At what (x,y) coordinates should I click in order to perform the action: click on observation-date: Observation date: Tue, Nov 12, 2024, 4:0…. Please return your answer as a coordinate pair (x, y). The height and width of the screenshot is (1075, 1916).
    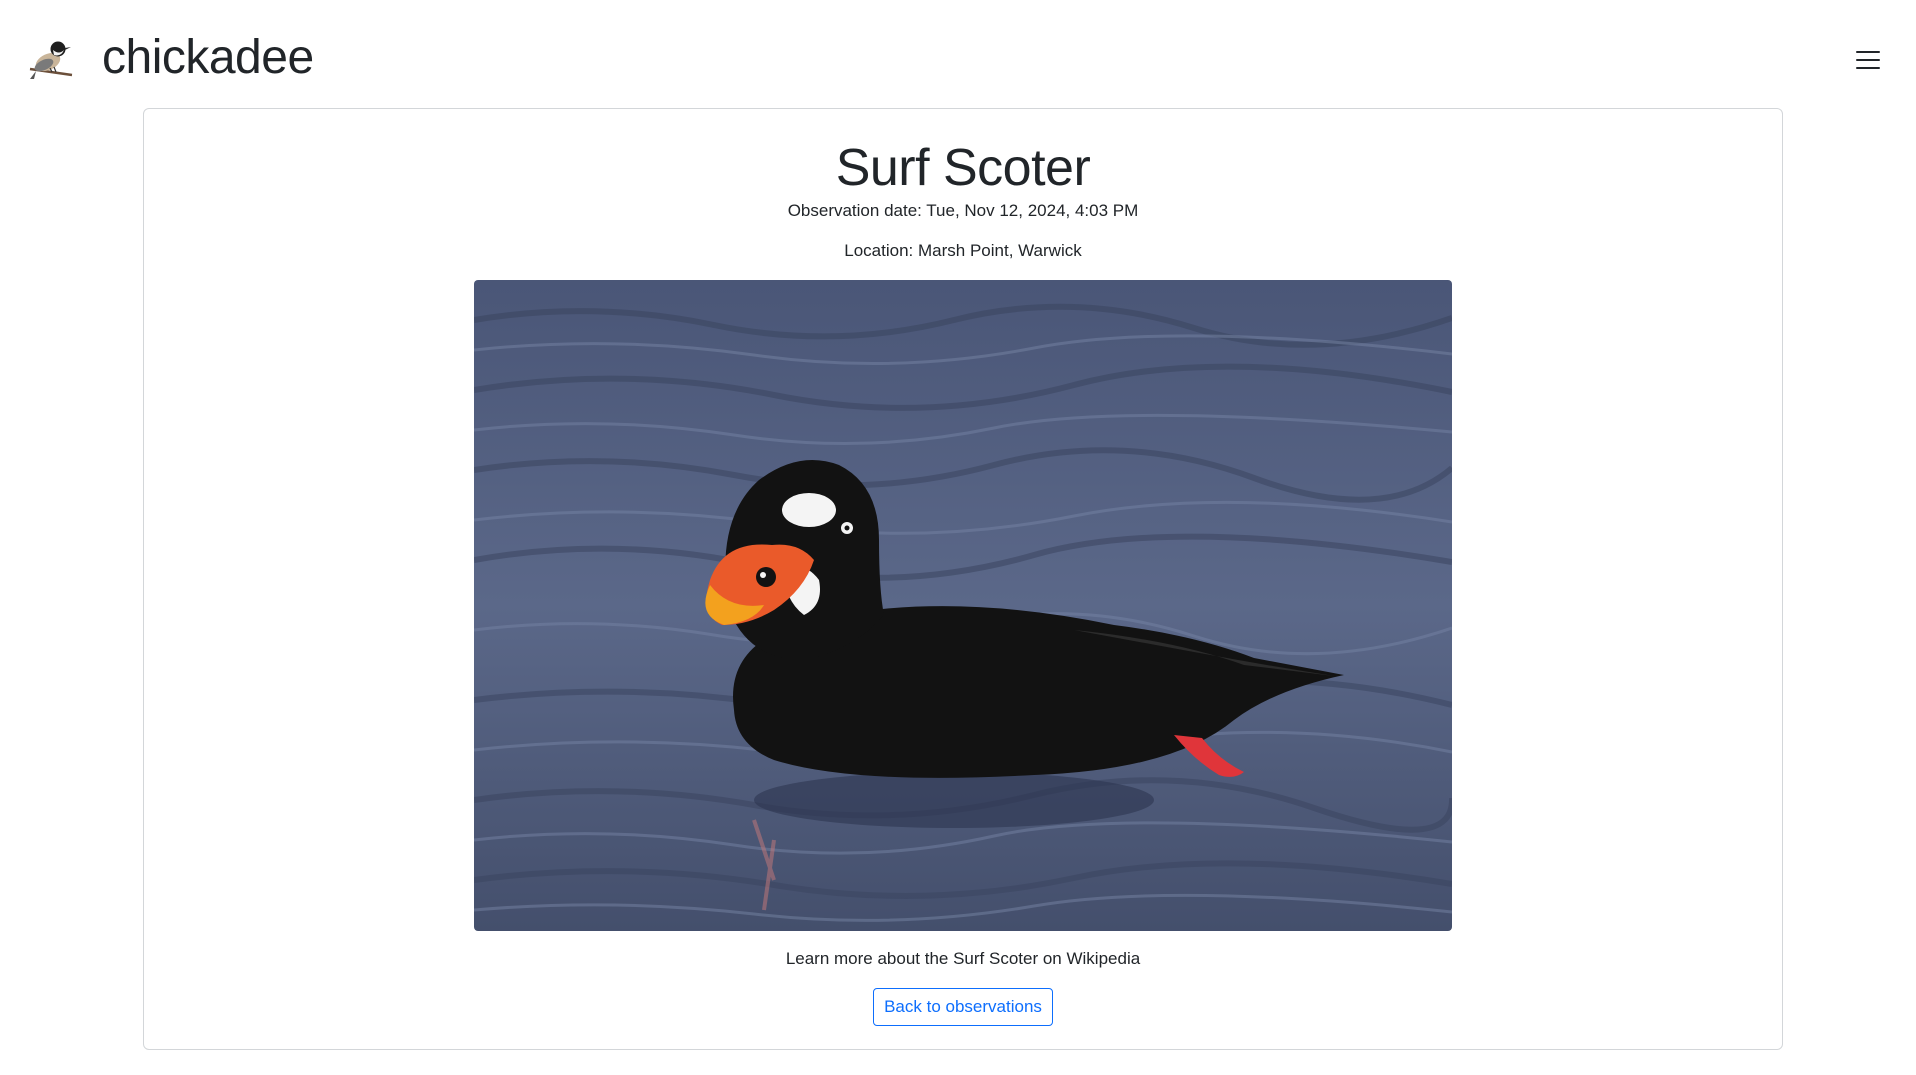
    Looking at the image, I should click on (963, 210).